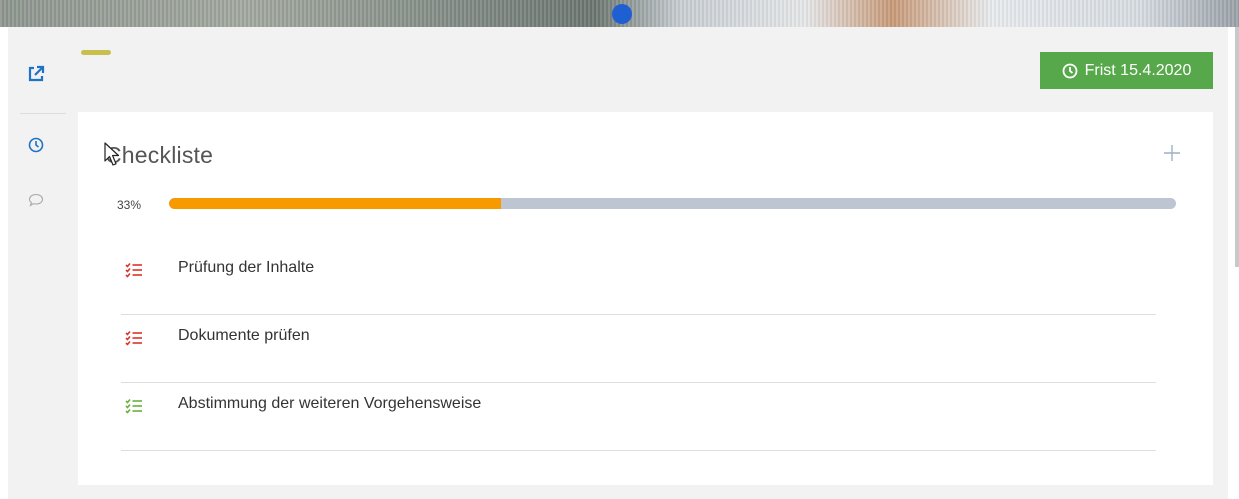  What do you see at coordinates (1172, 153) in the screenshot?
I see `add-item-icon` at bounding box center [1172, 153].